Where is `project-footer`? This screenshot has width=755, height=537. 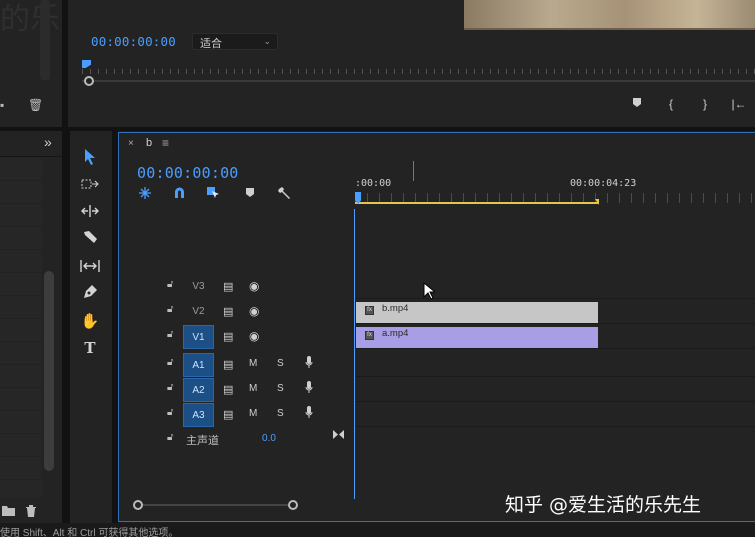
project-footer is located at coordinates (31, 513).